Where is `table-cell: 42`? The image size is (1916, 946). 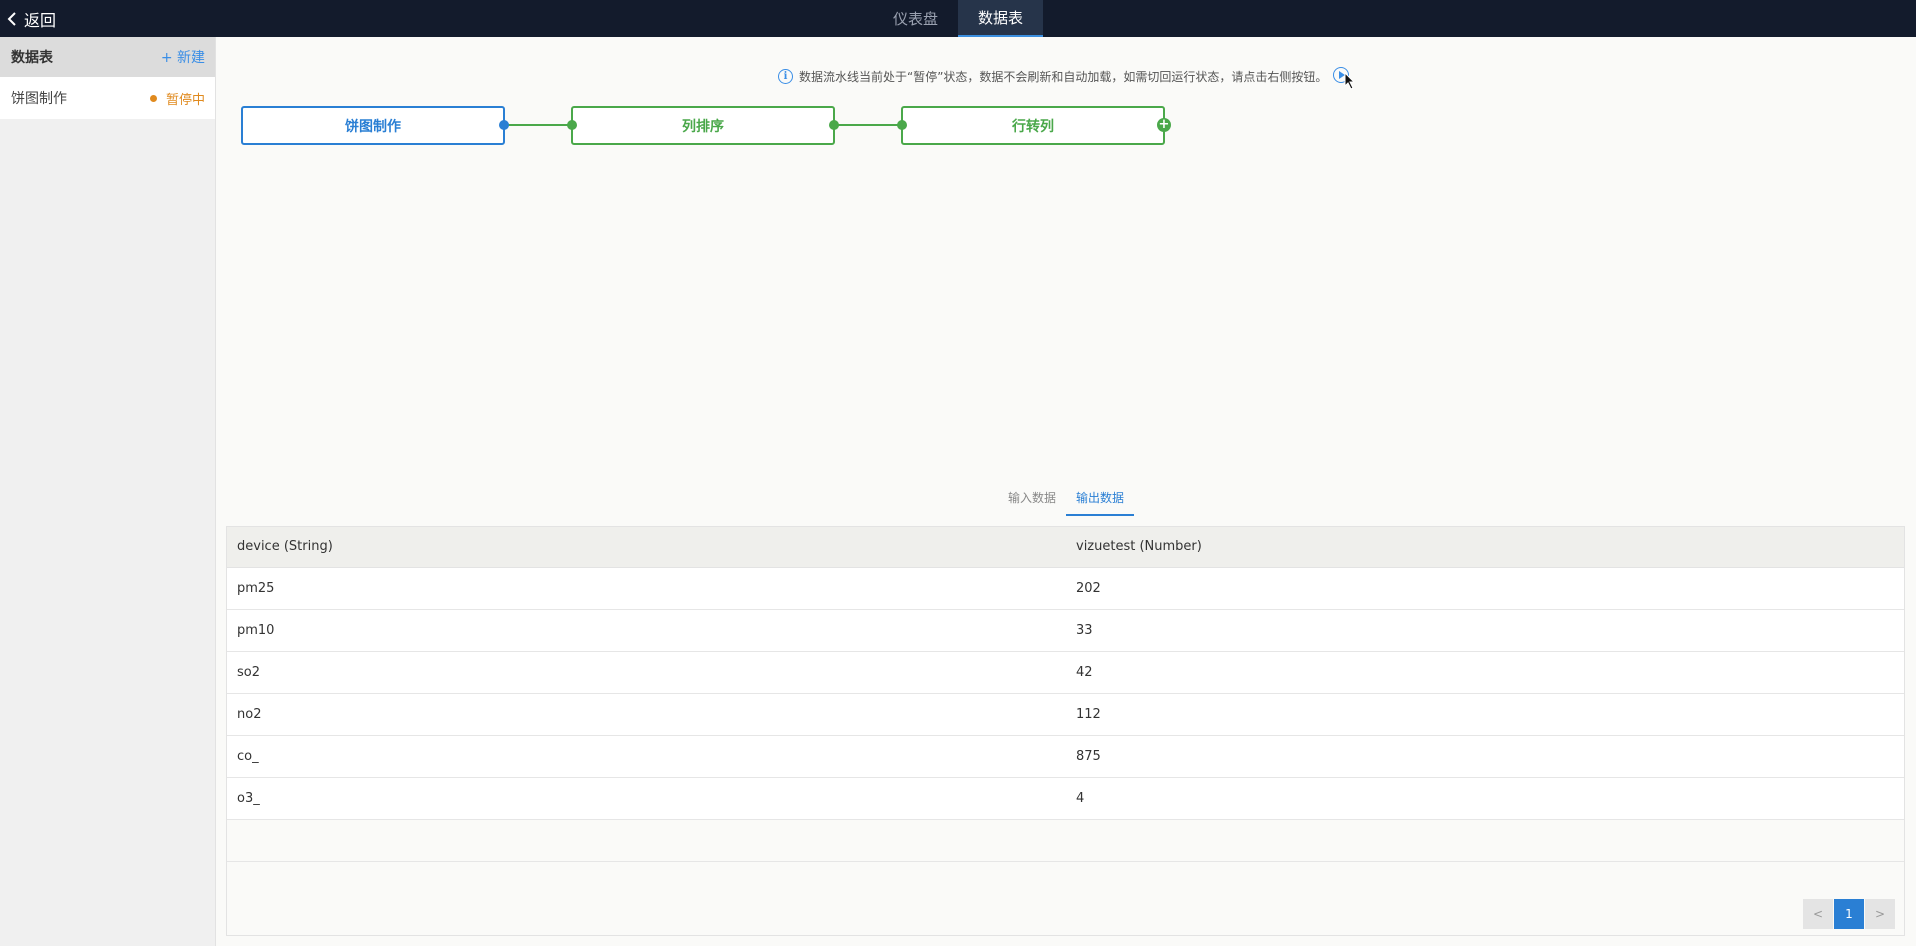
table-cell: 42 is located at coordinates (1485, 672).